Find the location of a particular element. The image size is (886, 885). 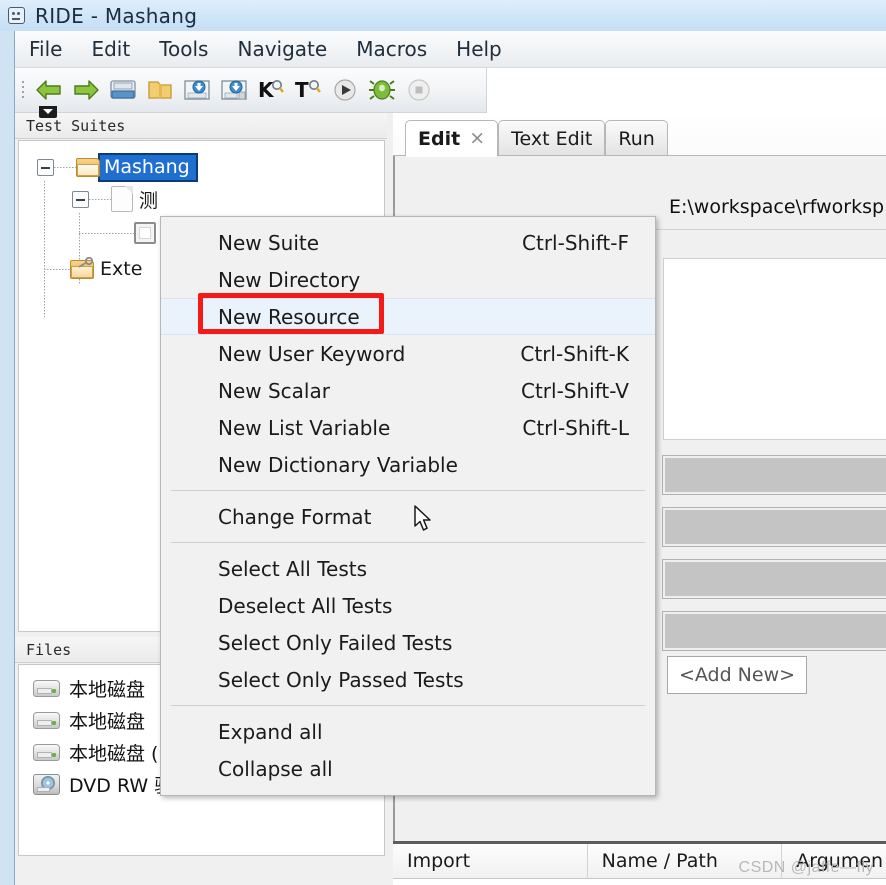

menu-item-new-list-variable: New List Variable Ctrl-Shift-L is located at coordinates (408, 427).